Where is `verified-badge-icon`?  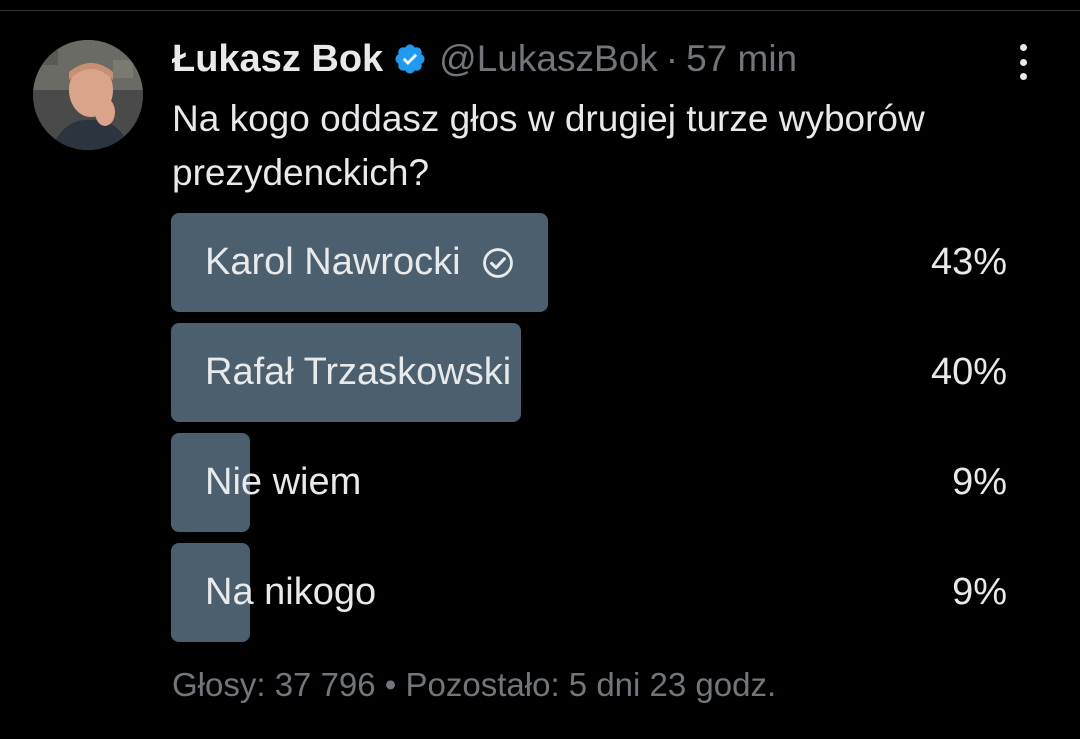
verified-badge-icon is located at coordinates (410, 59).